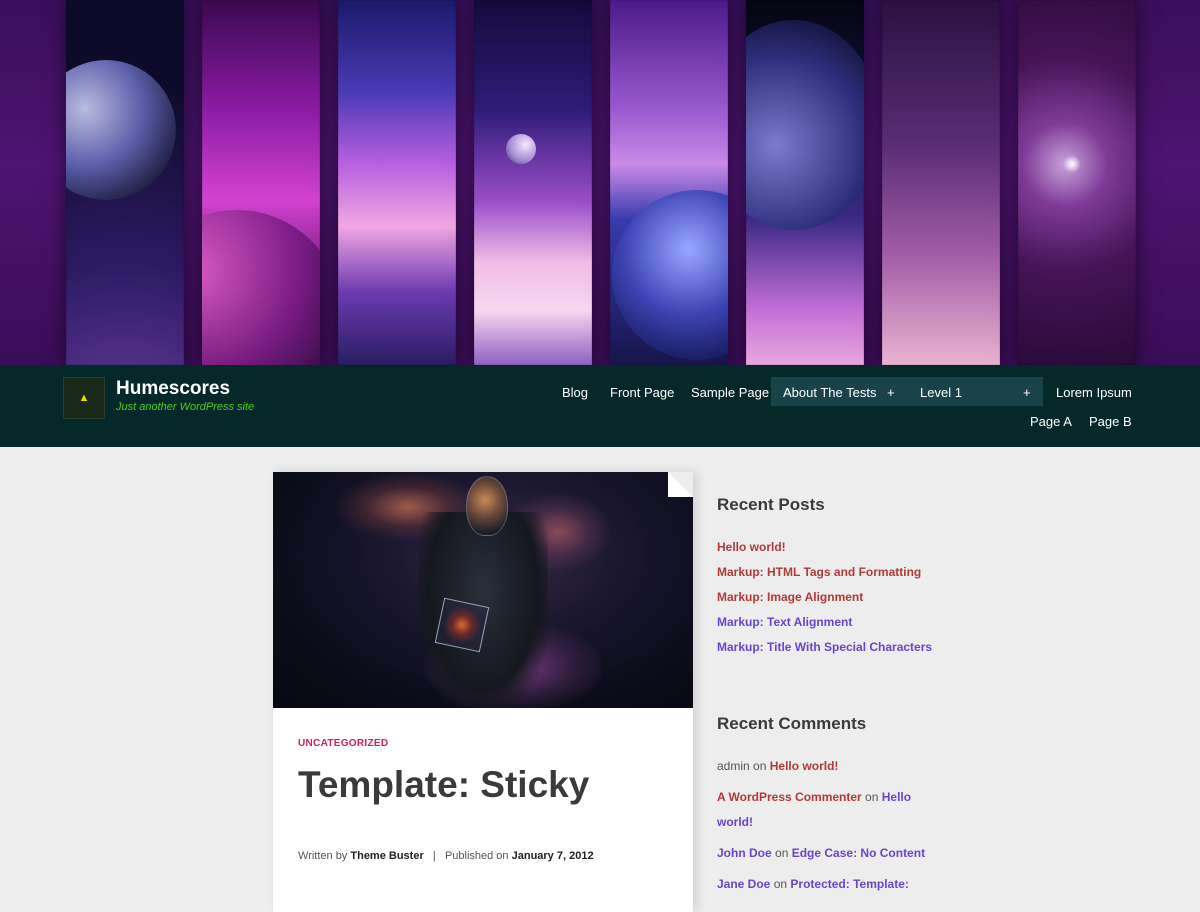 The height and width of the screenshot is (912, 1200). What do you see at coordinates (185, 407) in the screenshot?
I see `site-description: Just another WordPress site` at bounding box center [185, 407].